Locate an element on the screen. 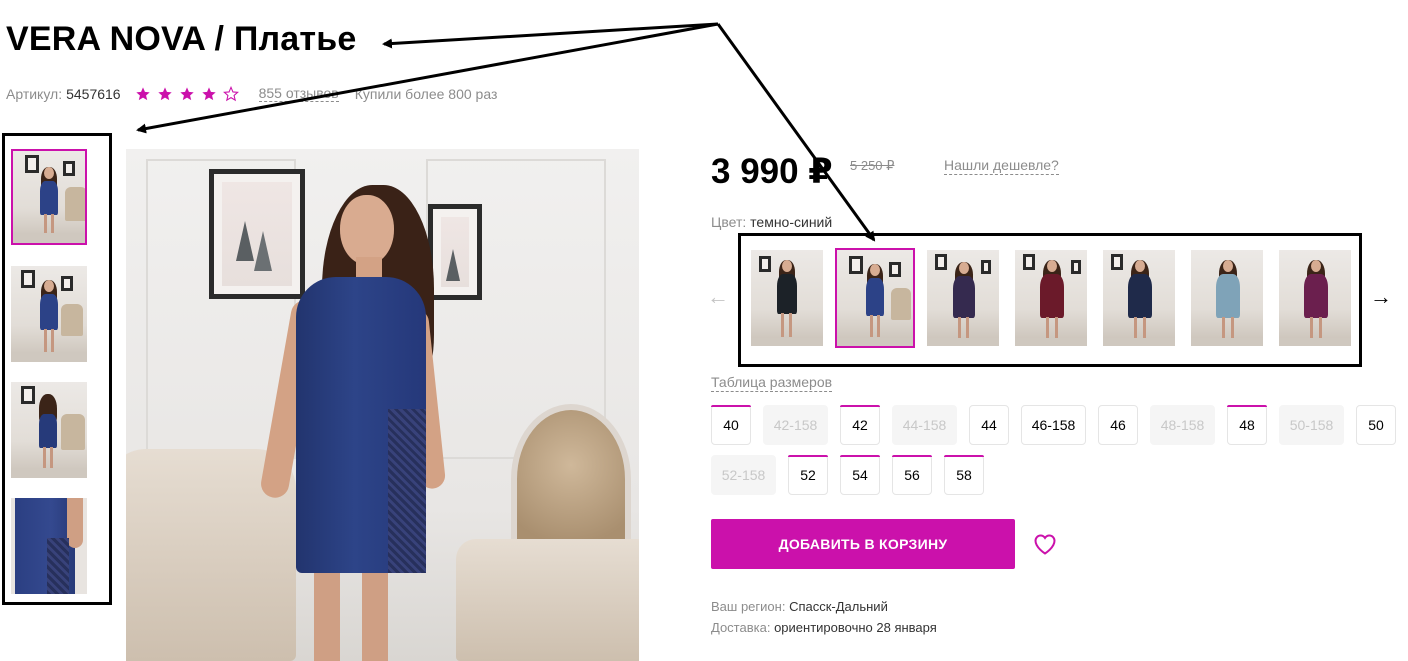 The width and height of the screenshot is (1408, 661). size-table-link: Таблица размеров is located at coordinates (772, 383).